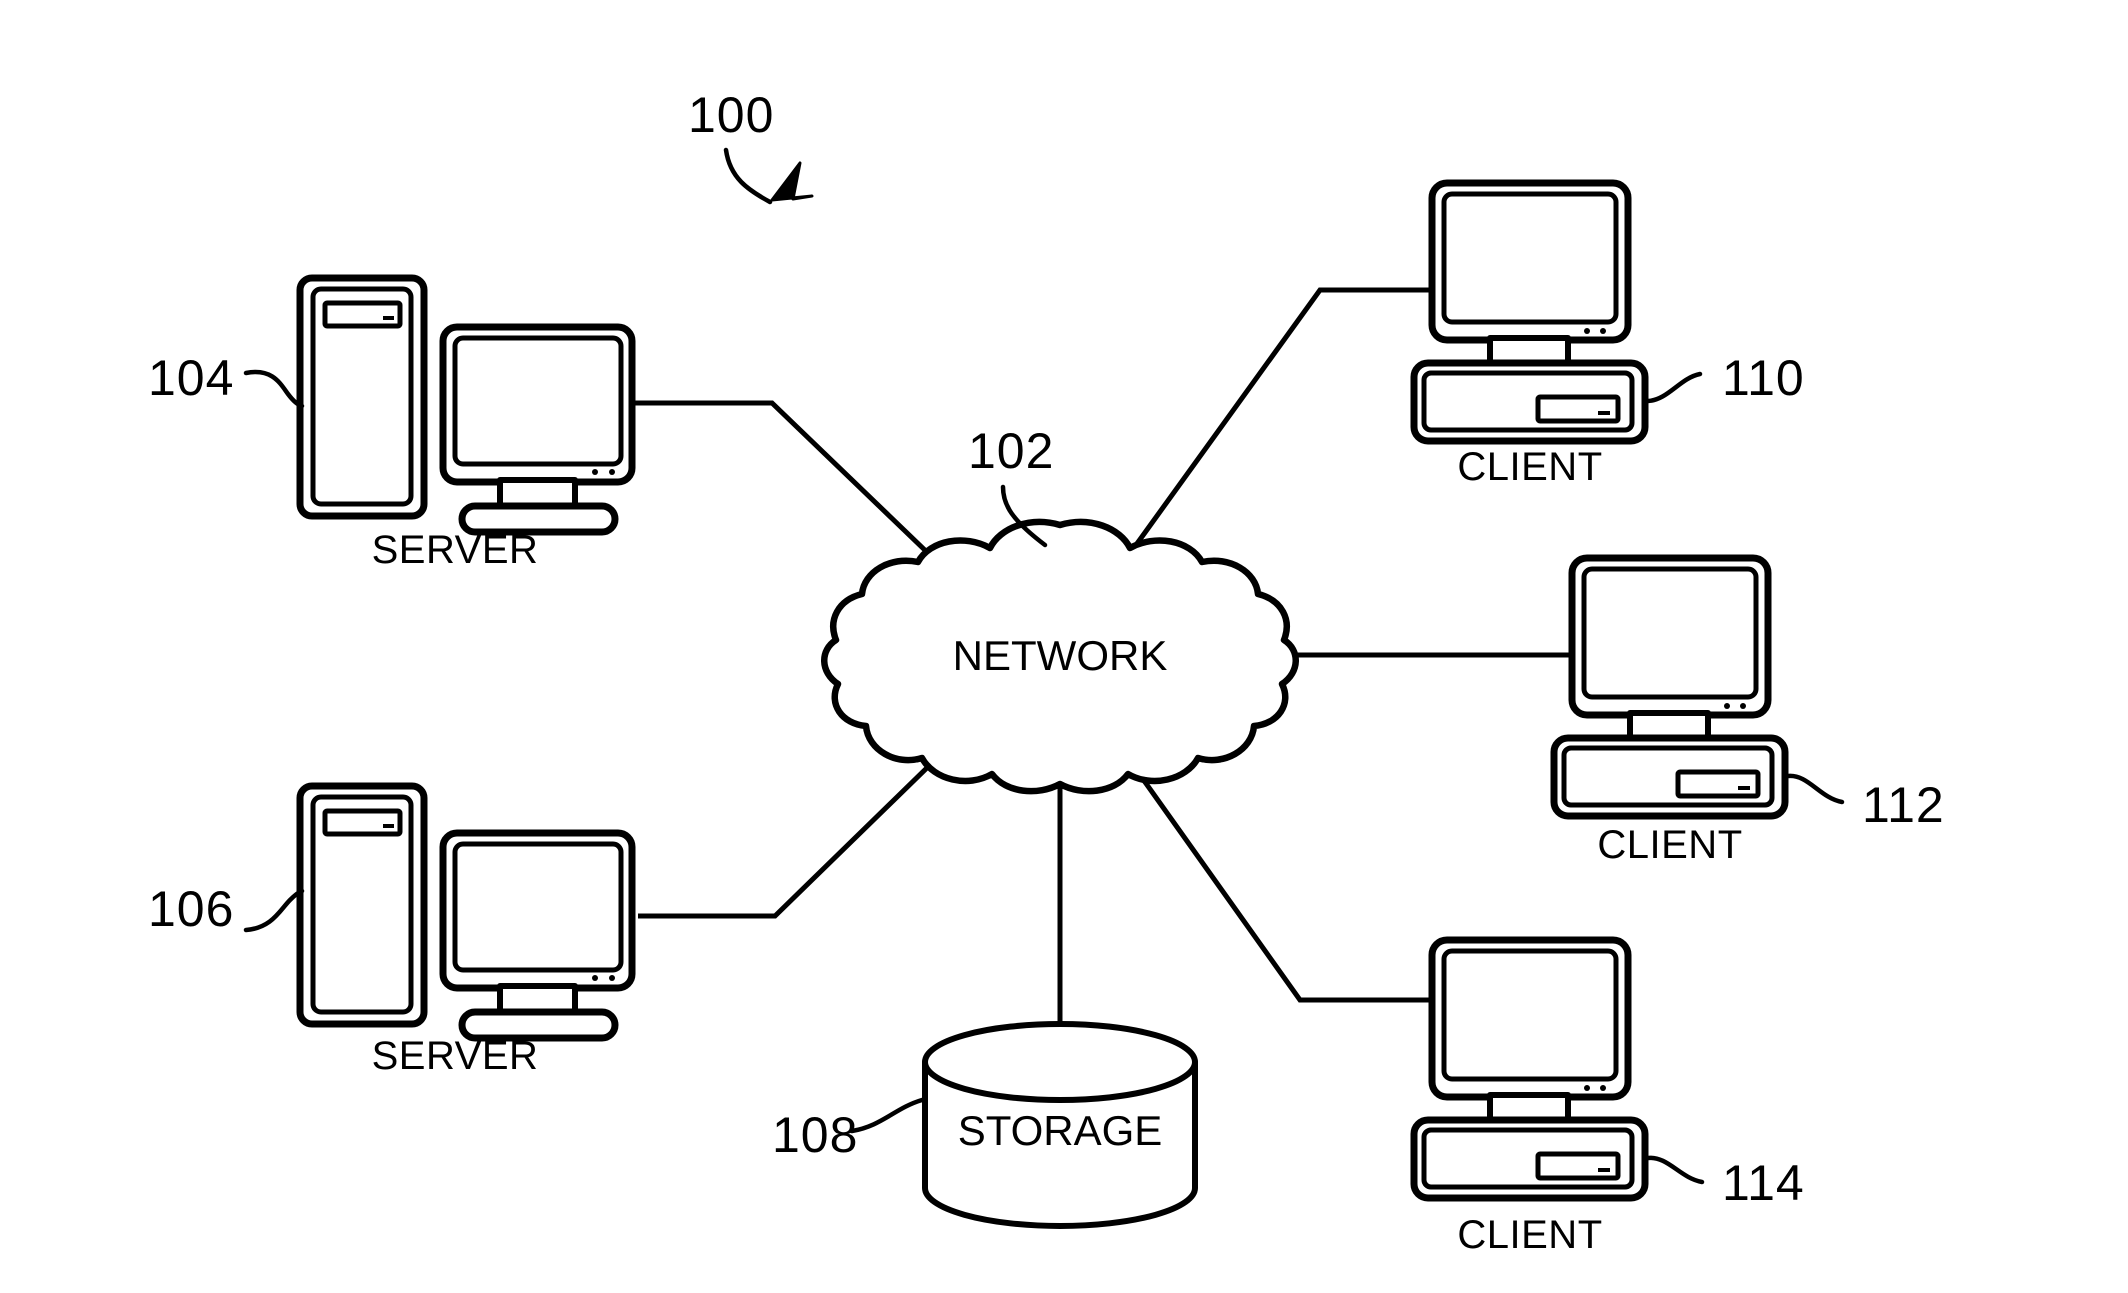 Image resolution: width=2128 pixels, height=1293 pixels. I want to click on client-114-ref-text: 114, so click(1763, 1183).